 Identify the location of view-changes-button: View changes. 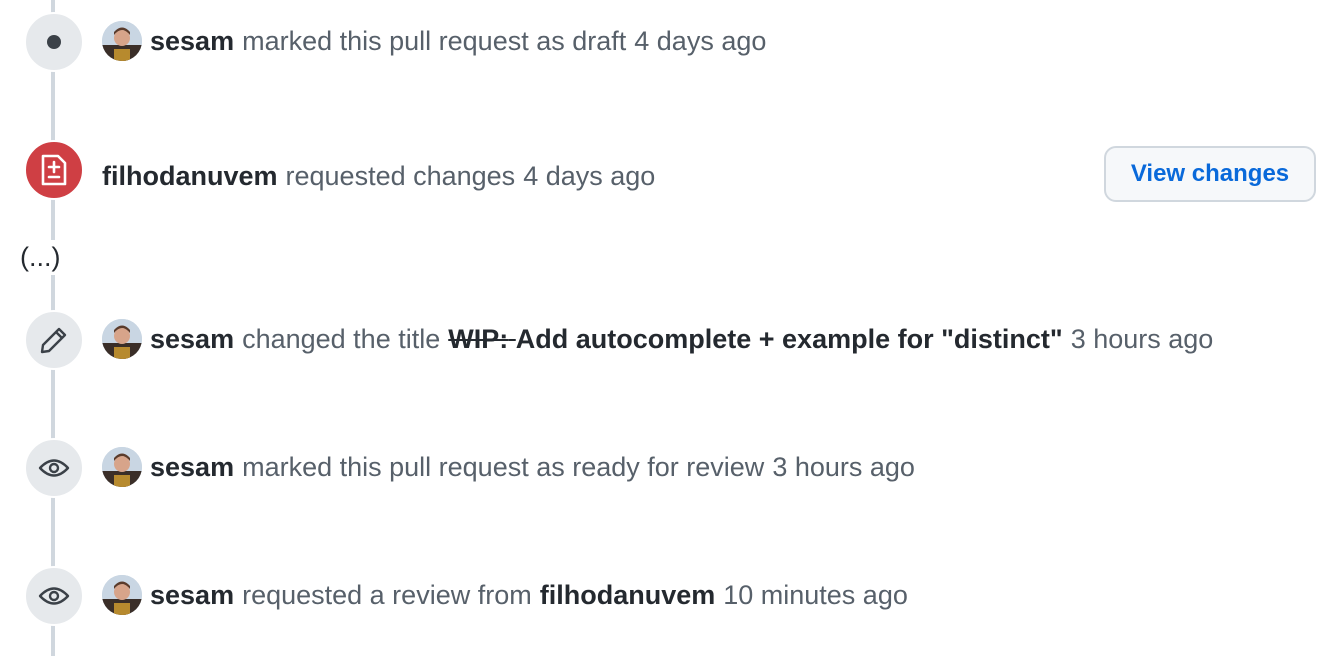
(1210, 174).